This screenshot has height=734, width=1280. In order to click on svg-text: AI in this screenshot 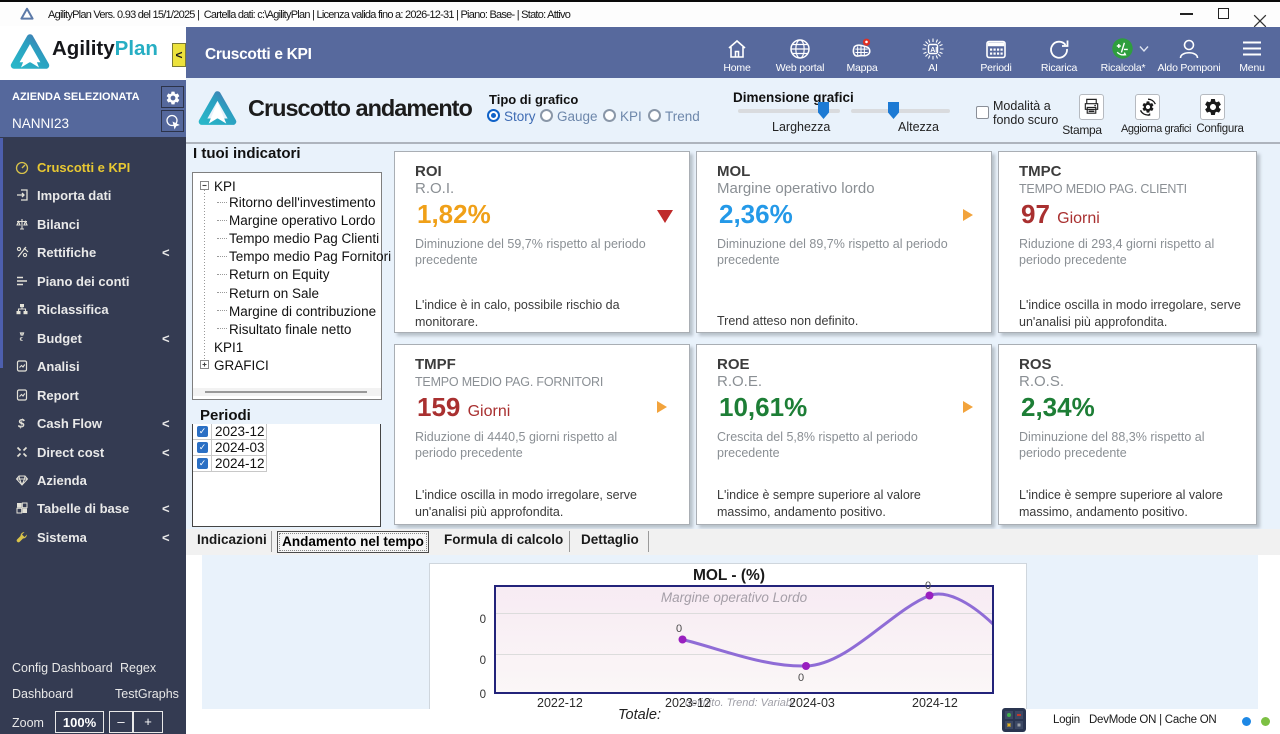, I will do `click(933, 50)`.